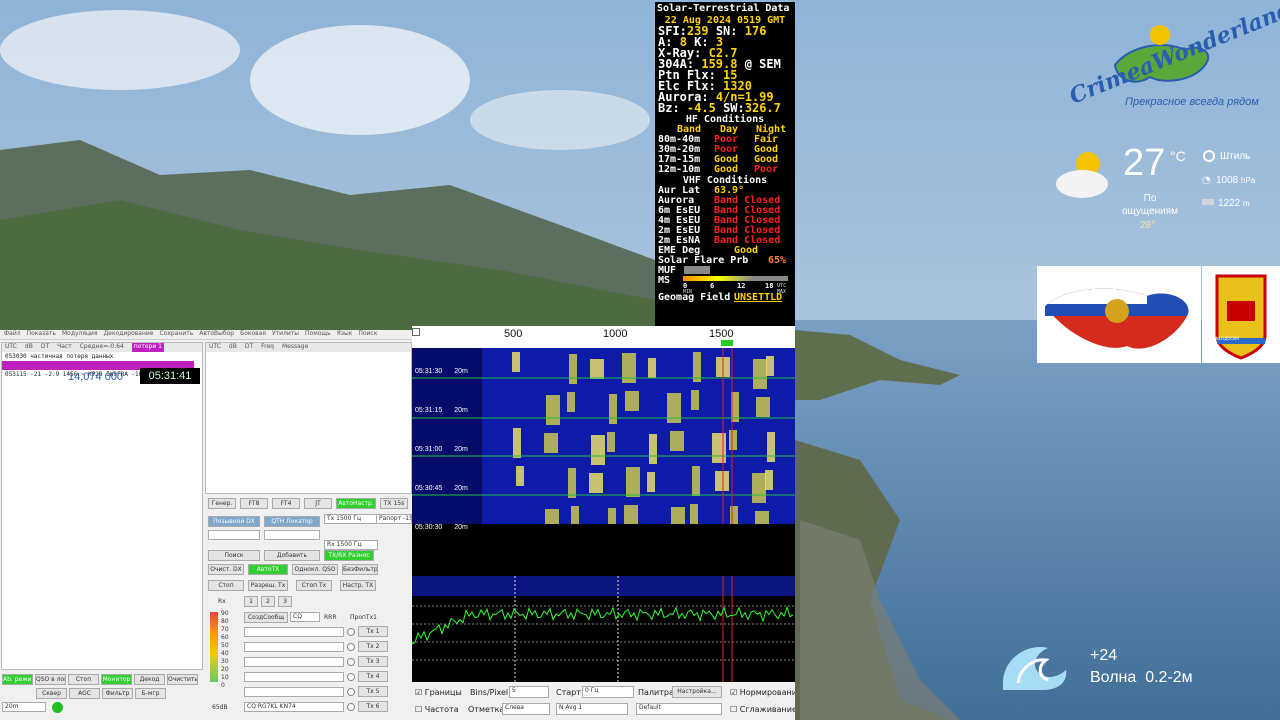 This screenshot has width=1280, height=720. I want to click on cq-field: CQ, so click(305, 617).